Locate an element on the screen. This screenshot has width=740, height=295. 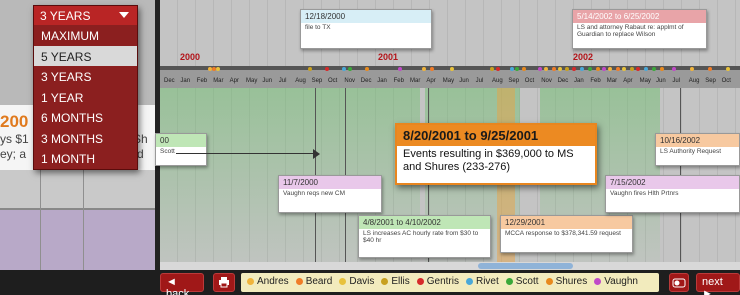
left-card-text-1: ys $1 is located at coordinates (14, 139).